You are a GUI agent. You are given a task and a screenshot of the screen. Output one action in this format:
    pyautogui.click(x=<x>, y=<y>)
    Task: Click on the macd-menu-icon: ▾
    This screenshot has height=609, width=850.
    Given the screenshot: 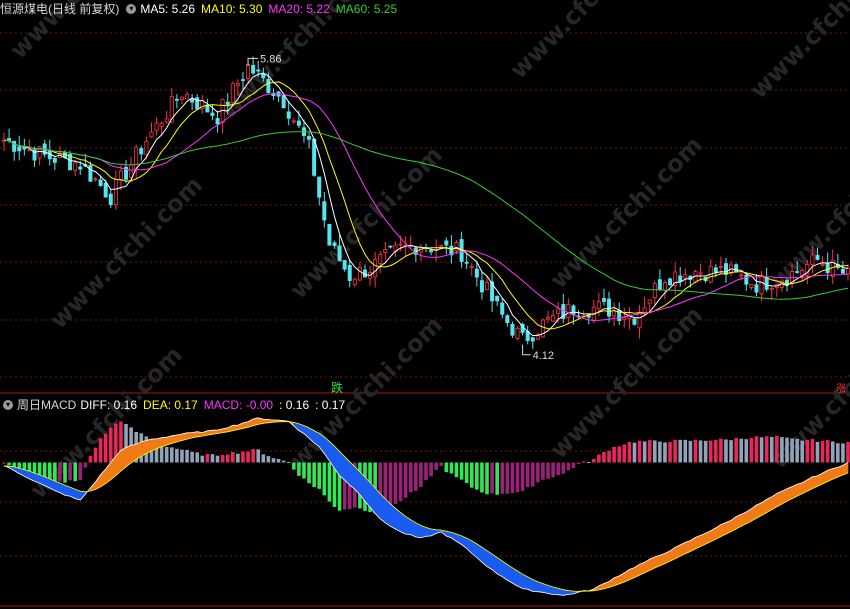 What is the action you would take?
    pyautogui.click(x=8, y=405)
    